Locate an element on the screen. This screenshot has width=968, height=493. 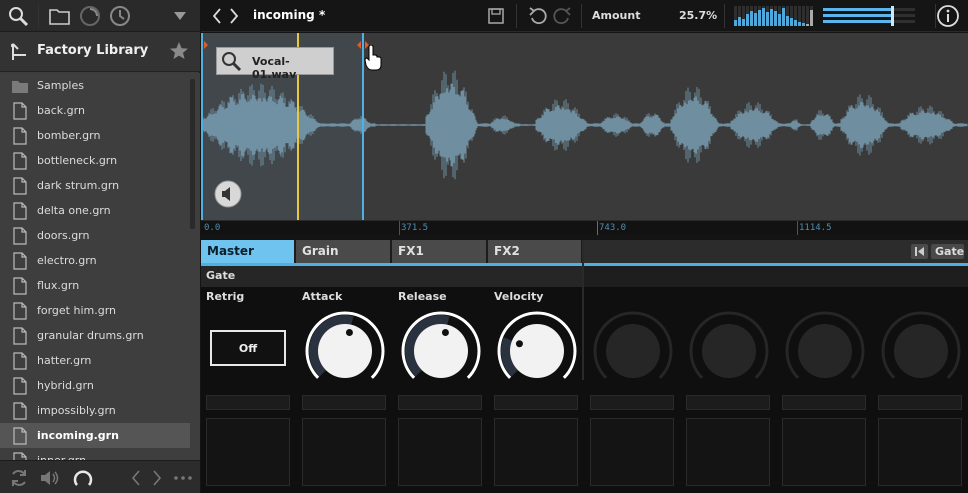
star-icon is located at coordinates (179, 51).